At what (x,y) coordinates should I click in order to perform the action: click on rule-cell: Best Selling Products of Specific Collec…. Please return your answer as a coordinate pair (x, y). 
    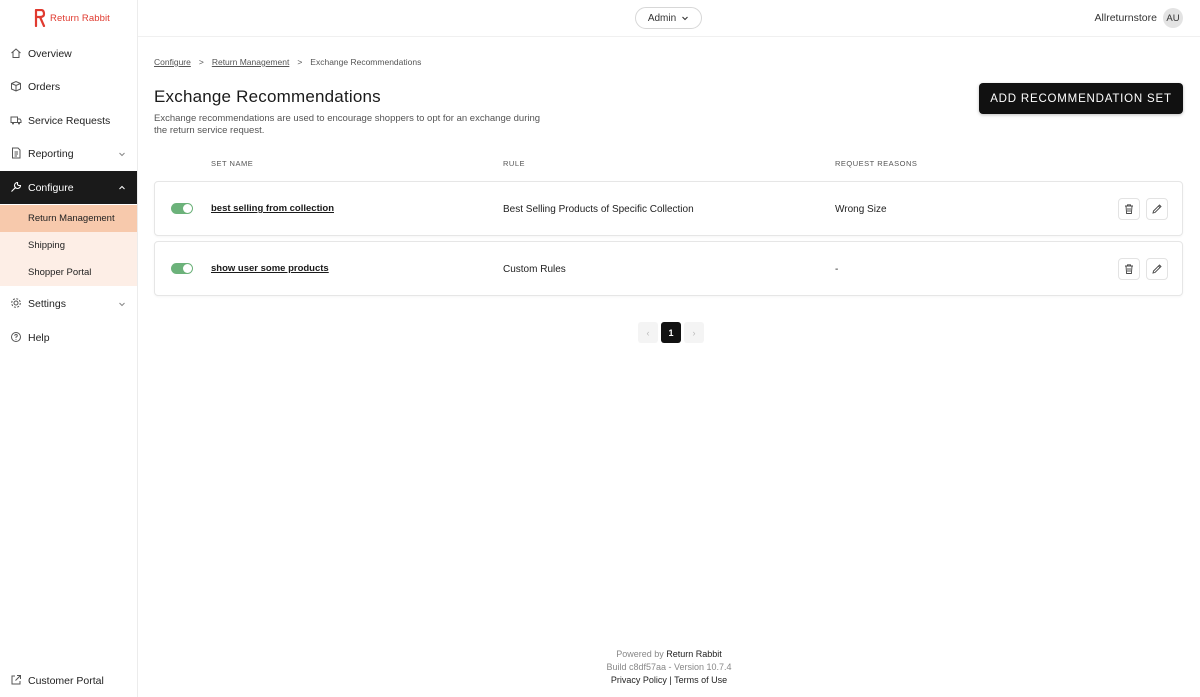
    Looking at the image, I should click on (598, 209).